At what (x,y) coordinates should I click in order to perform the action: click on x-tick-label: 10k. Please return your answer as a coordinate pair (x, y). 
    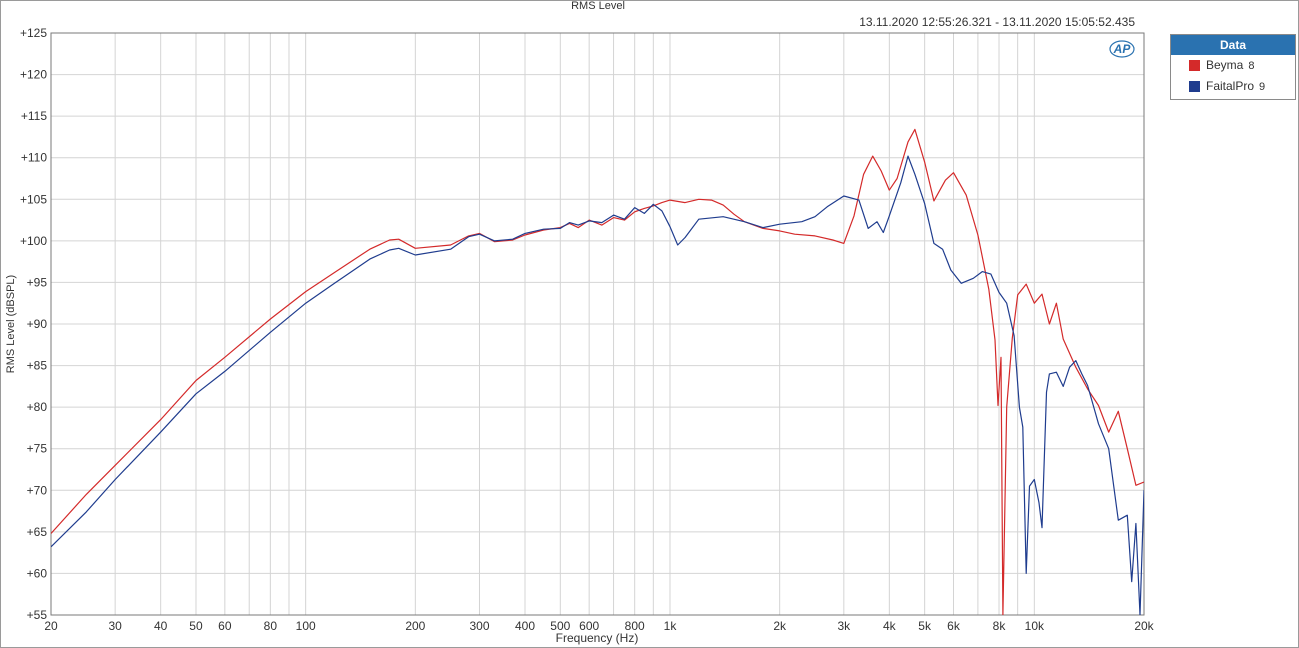
    Looking at the image, I should click on (1035, 626).